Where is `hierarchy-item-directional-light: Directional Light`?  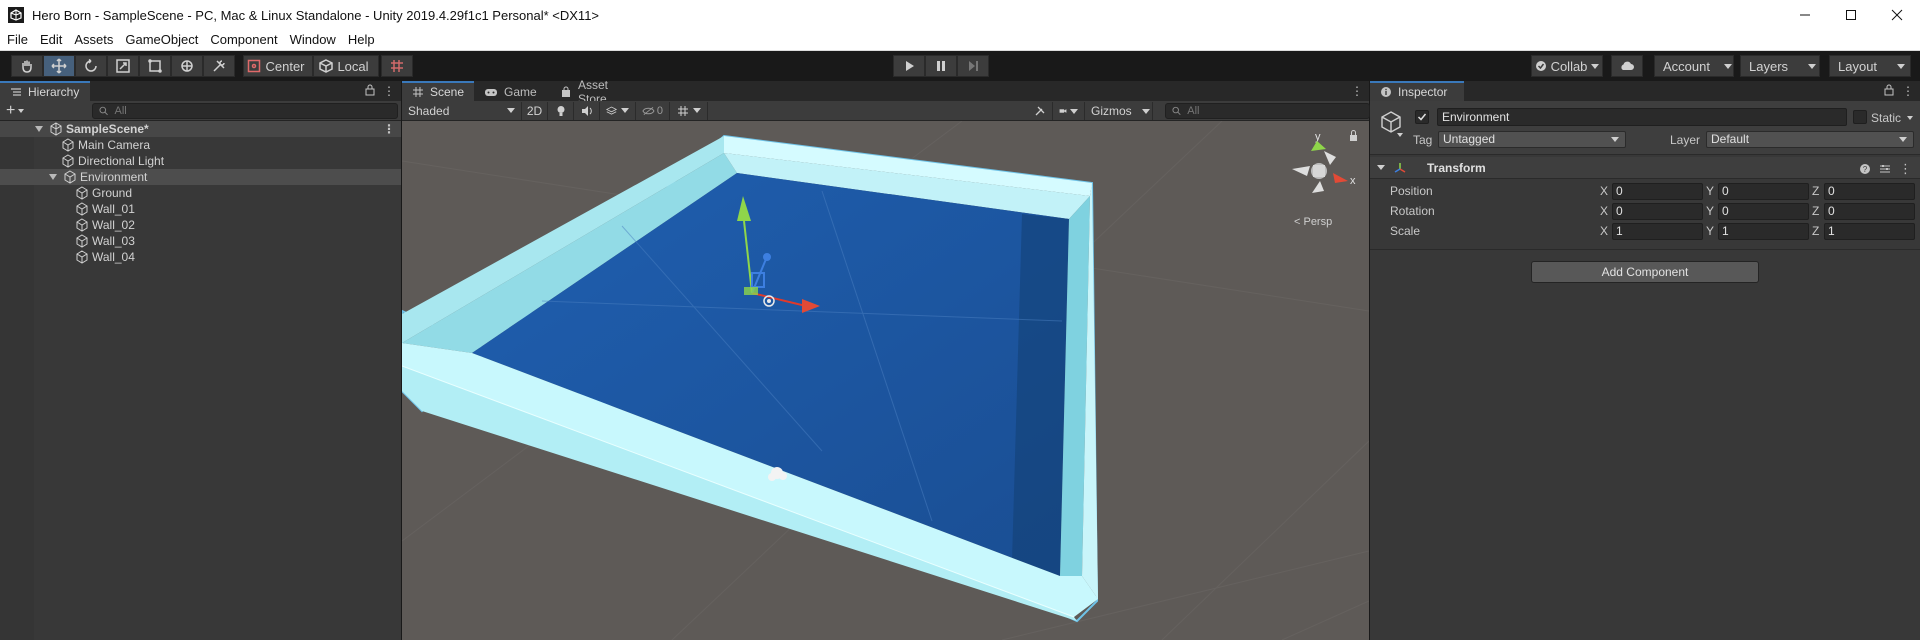
hierarchy-item-directional-light: Directional Light is located at coordinates (200, 161).